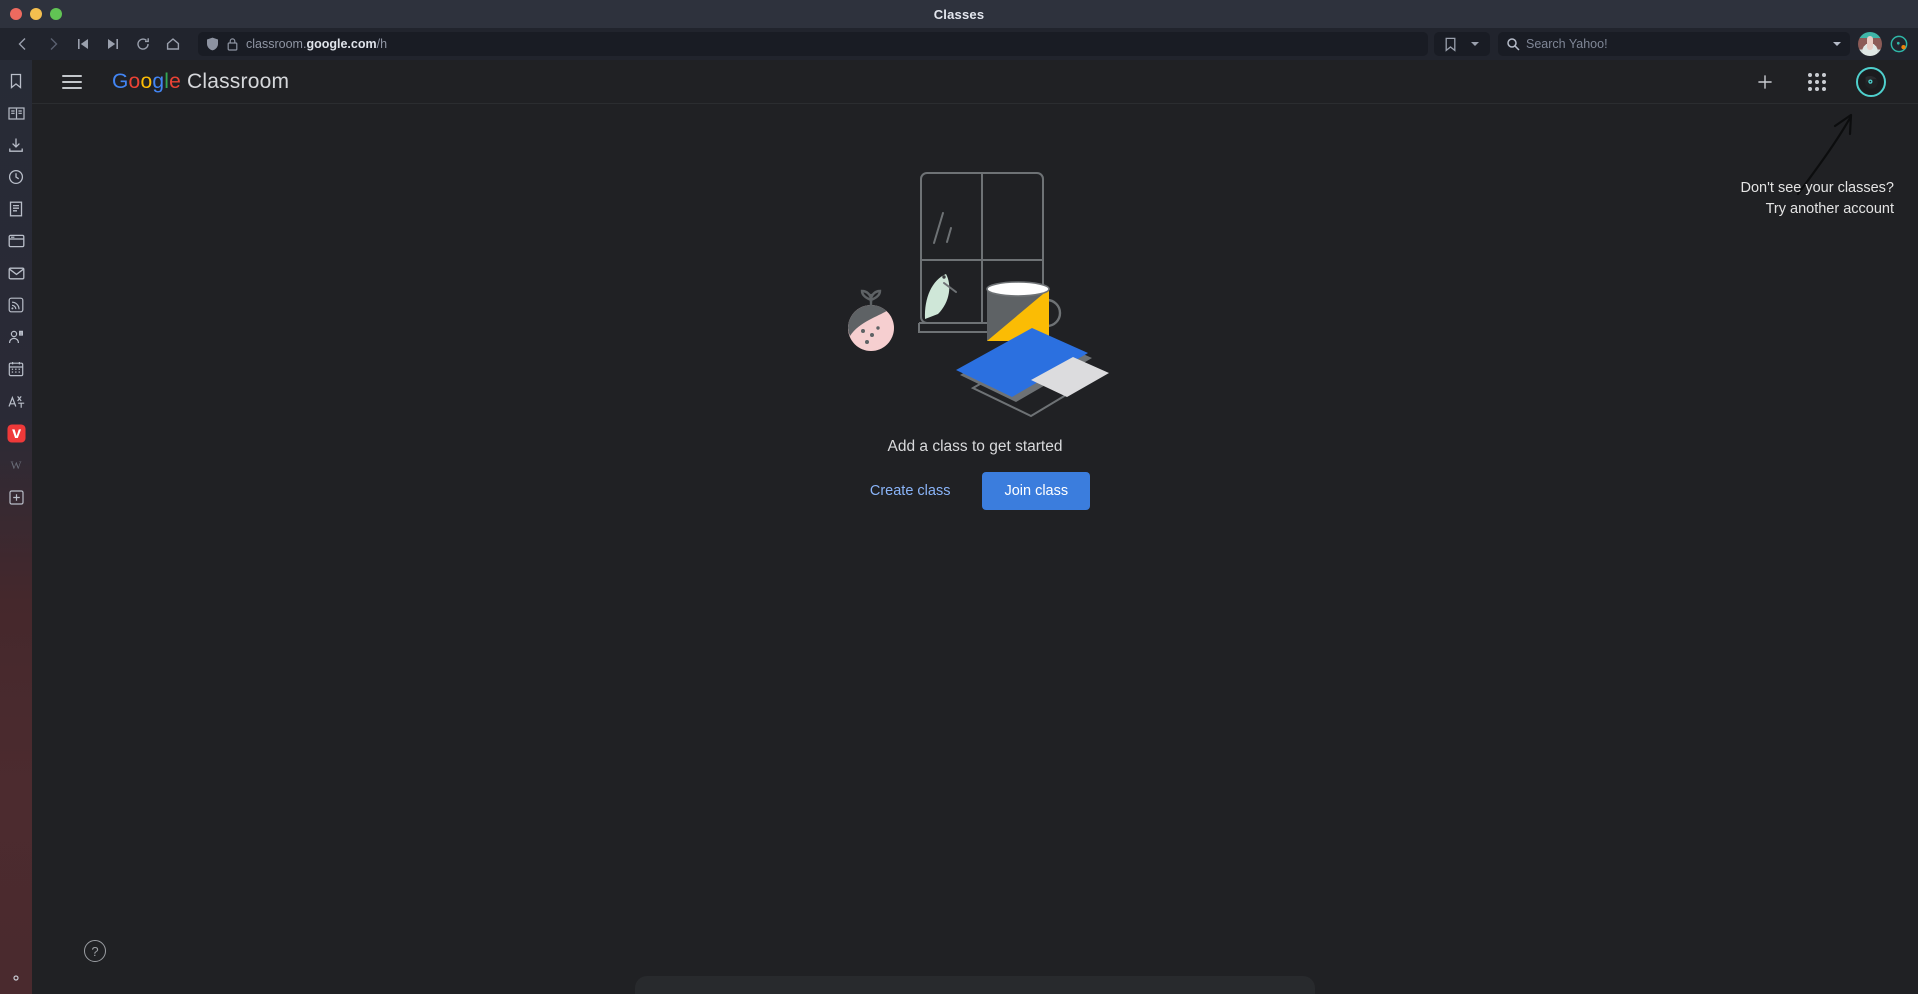 Image resolution: width=1918 pixels, height=994 pixels. What do you see at coordinates (978, 295) in the screenshot?
I see `window-desk-illustration` at bounding box center [978, 295].